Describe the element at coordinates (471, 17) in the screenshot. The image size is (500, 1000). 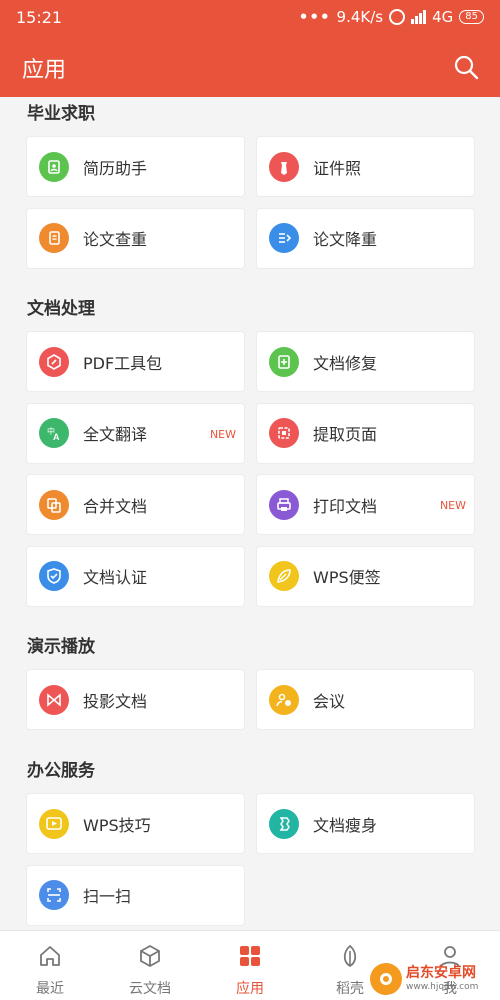
I see `battery-icon: 85` at that location.